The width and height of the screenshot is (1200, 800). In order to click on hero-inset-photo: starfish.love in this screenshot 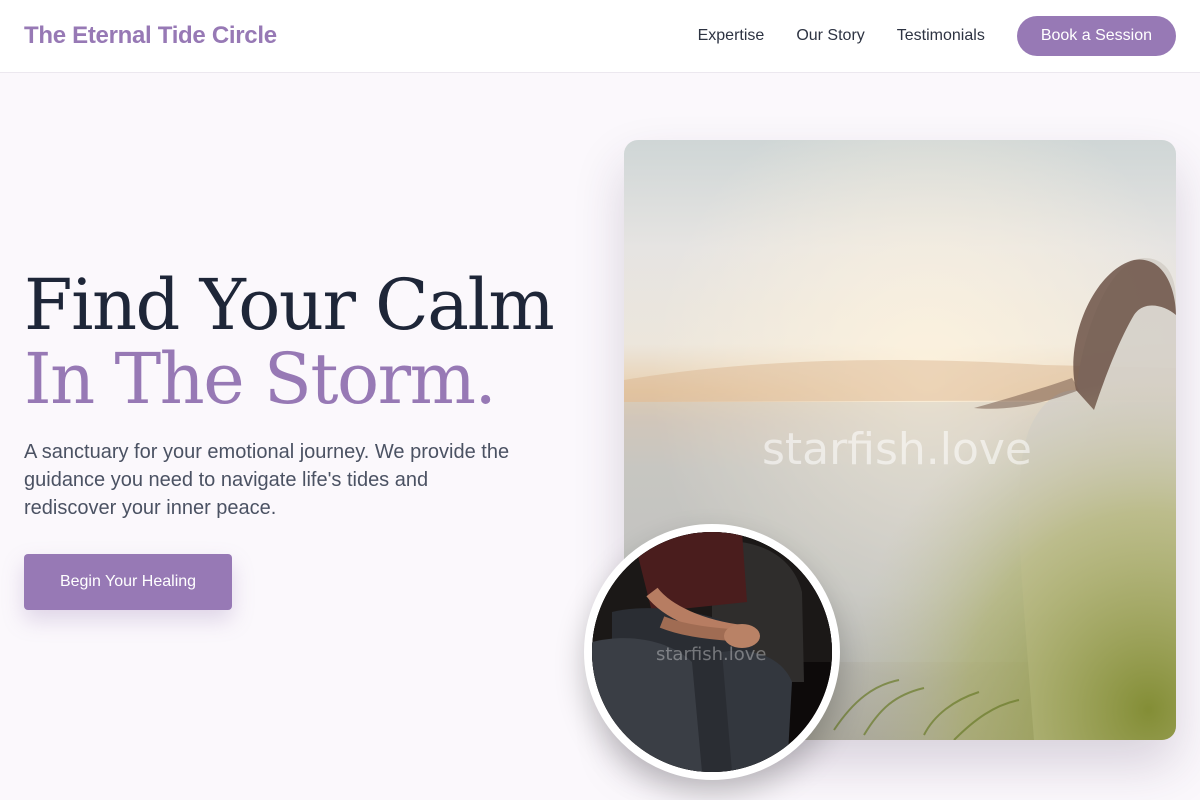, I will do `click(712, 652)`.